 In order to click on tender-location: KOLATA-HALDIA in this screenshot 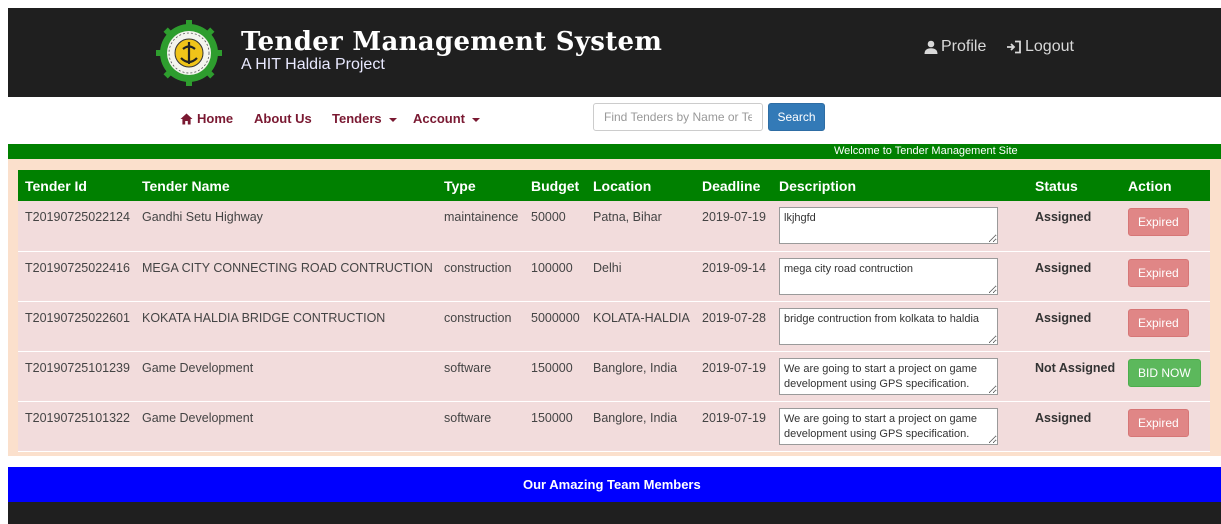, I will do `click(640, 326)`.